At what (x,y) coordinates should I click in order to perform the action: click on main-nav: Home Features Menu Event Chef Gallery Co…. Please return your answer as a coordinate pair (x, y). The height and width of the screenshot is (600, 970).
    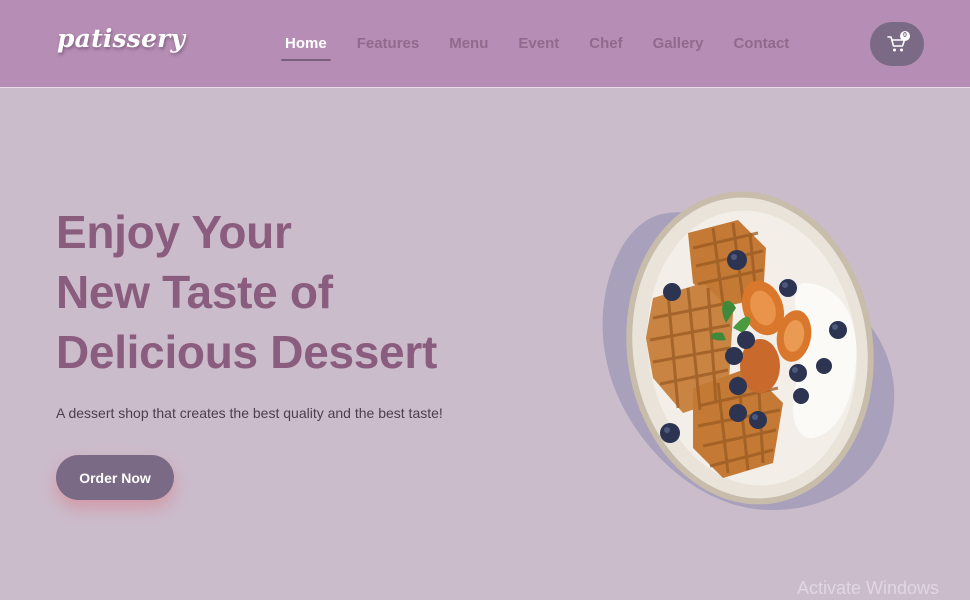
    Looking at the image, I should click on (549, 48).